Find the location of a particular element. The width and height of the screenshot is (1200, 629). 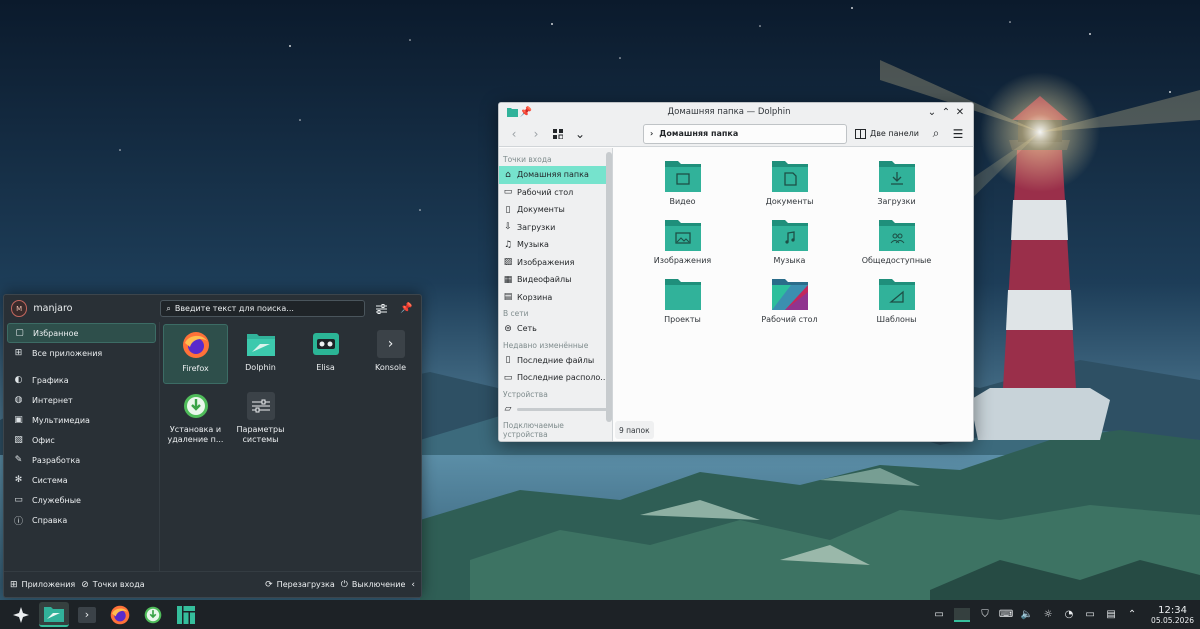

folder-item: Проекты is located at coordinates (682, 305).